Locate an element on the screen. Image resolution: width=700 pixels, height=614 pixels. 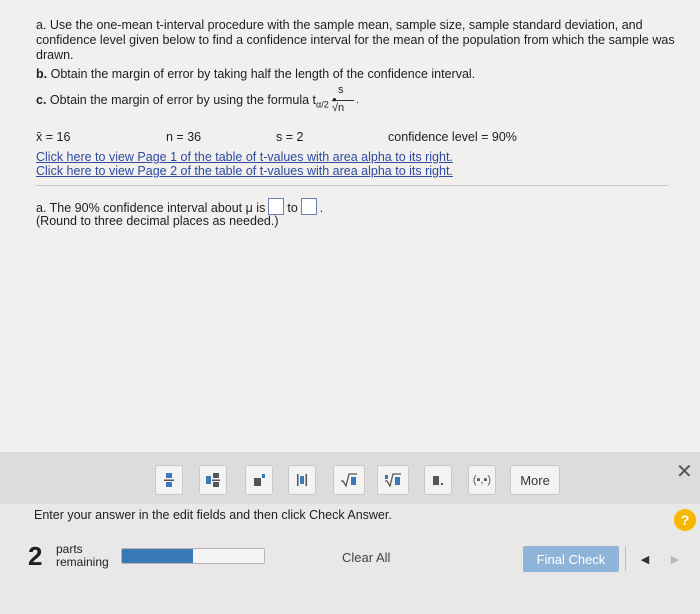
square-root-icon is located at coordinates (349, 480).